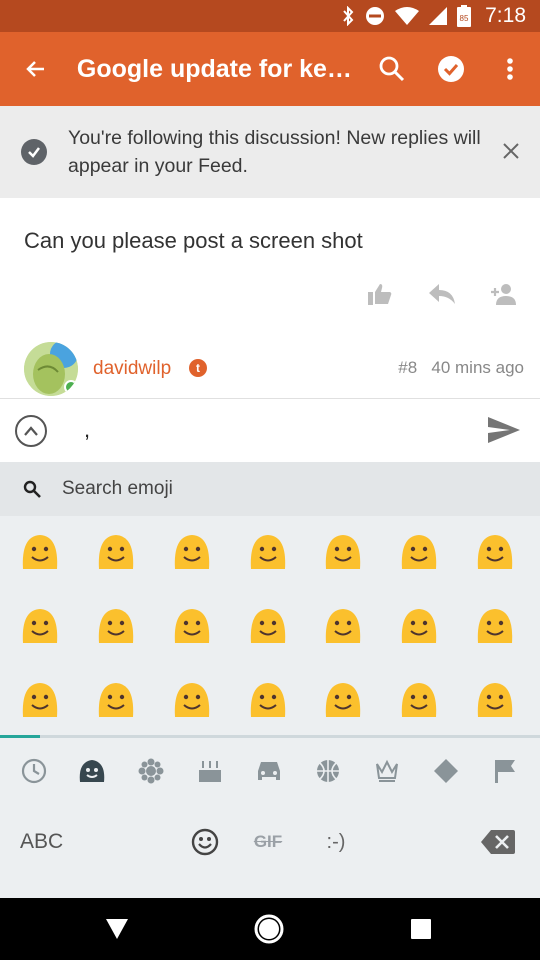  I want to click on post-meta: #8 40 mins ago, so click(461, 368).